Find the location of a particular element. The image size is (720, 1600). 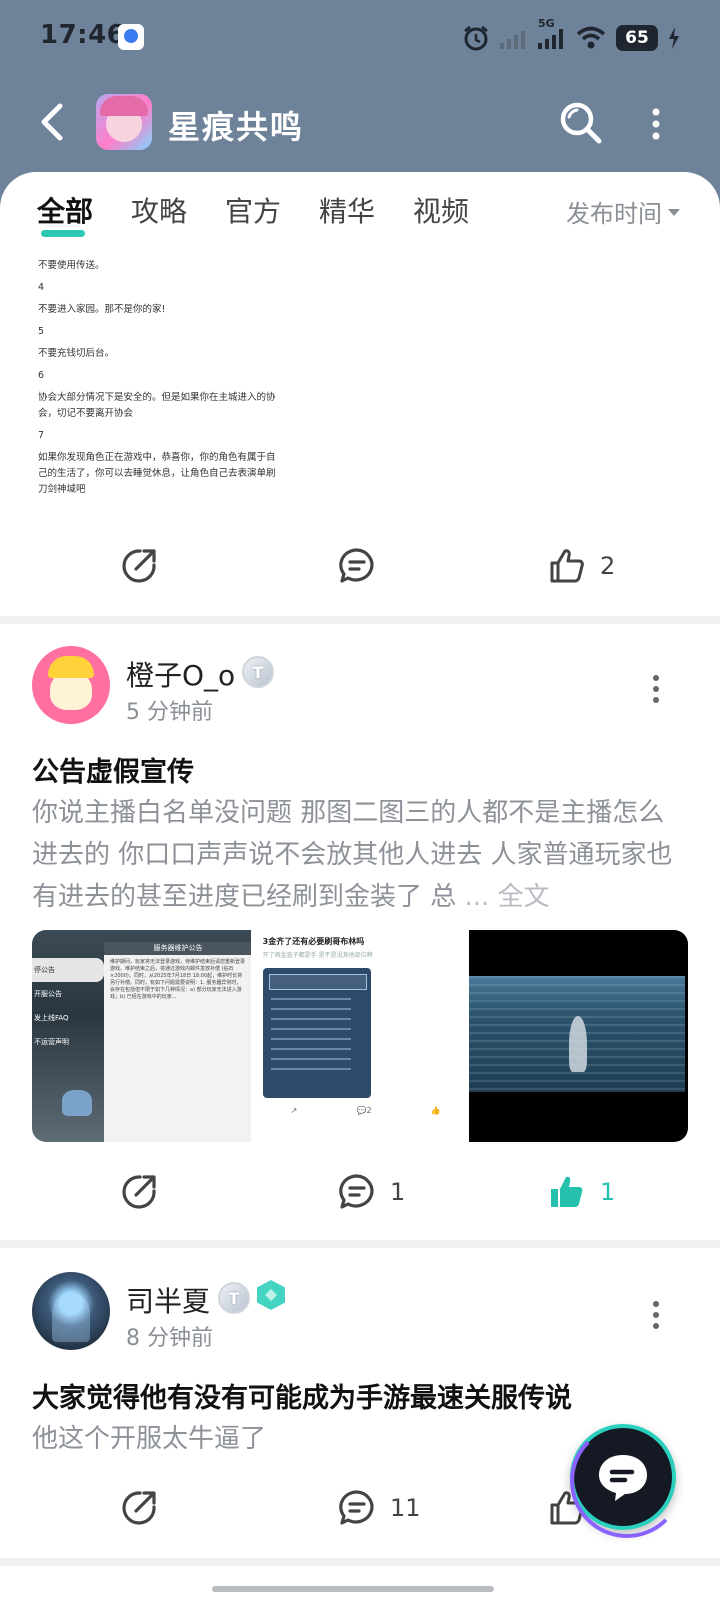

like-button: 1 is located at coordinates (581, 1192).